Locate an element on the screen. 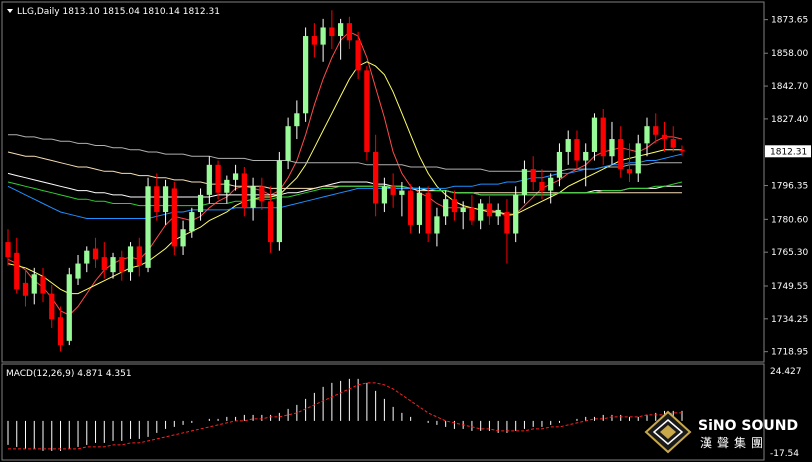  current-price-label: 1812.31 is located at coordinates (788, 152).